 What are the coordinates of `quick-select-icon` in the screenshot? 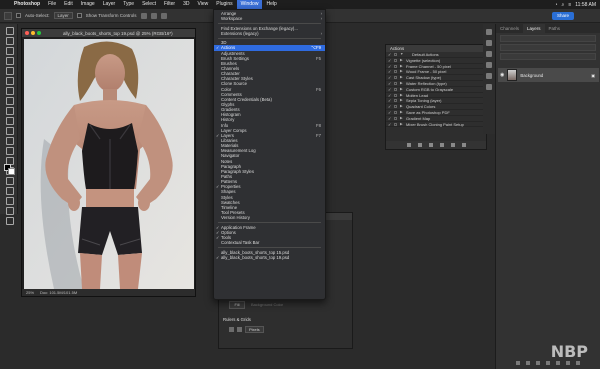 It's located at (9, 60).